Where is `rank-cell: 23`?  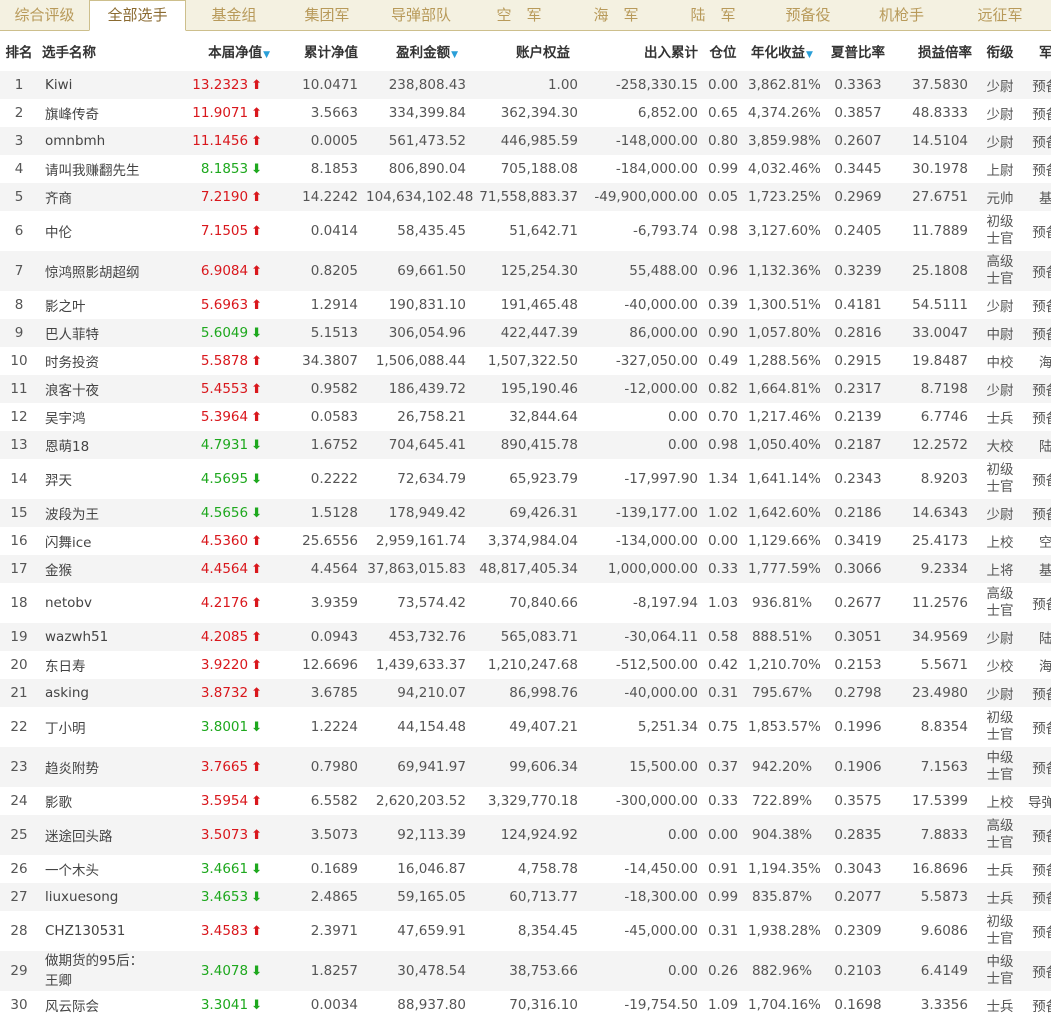
rank-cell: 23 is located at coordinates (19, 767).